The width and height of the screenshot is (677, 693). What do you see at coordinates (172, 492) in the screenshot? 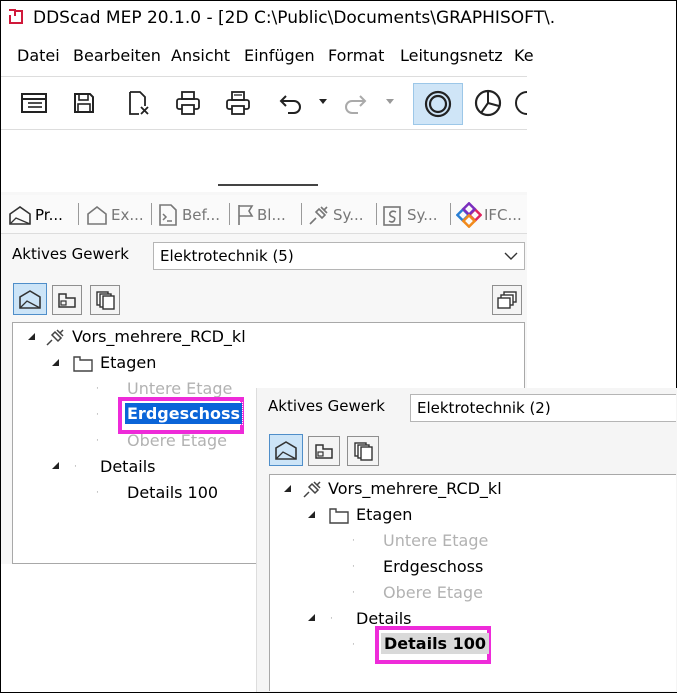
I see `tree-details-100: Details 100` at bounding box center [172, 492].